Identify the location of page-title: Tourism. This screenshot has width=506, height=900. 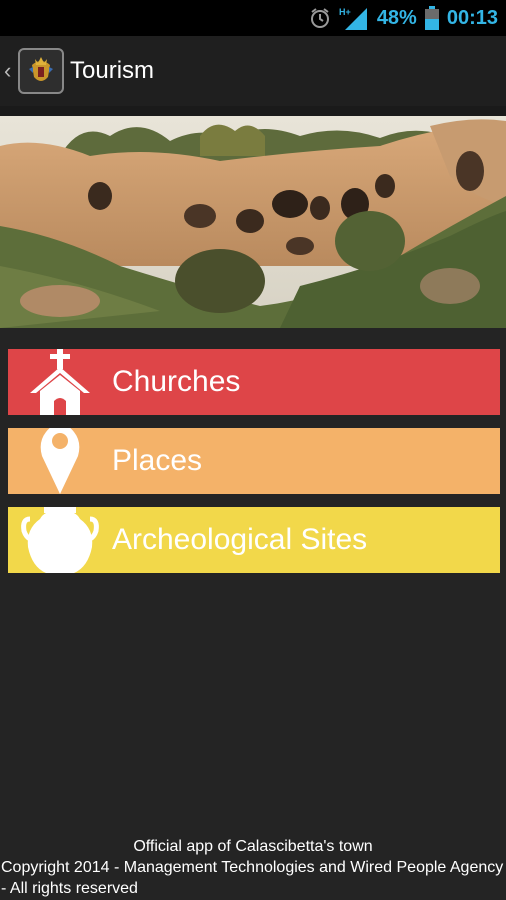
(112, 70).